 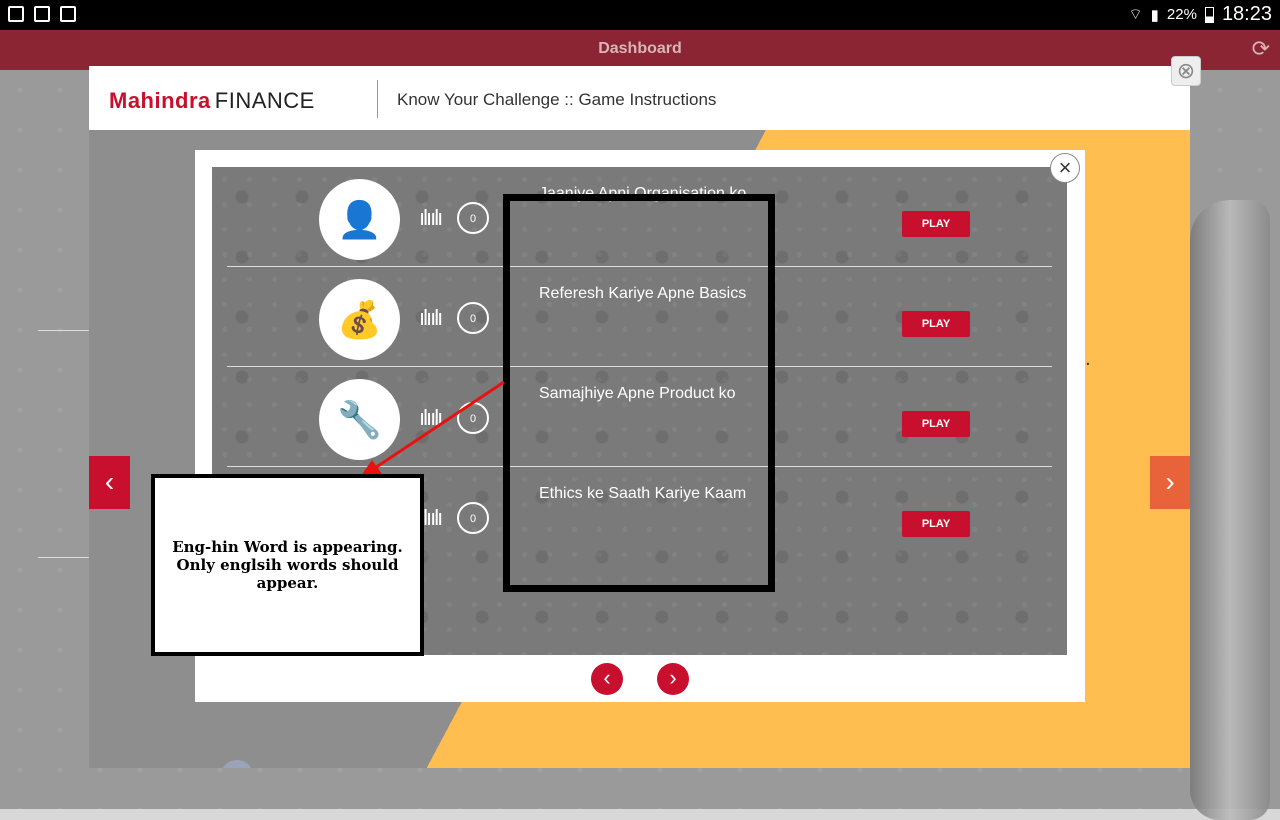 What do you see at coordinates (1135, 14) in the screenshot?
I see `wifi-icon: ⌔` at bounding box center [1135, 14].